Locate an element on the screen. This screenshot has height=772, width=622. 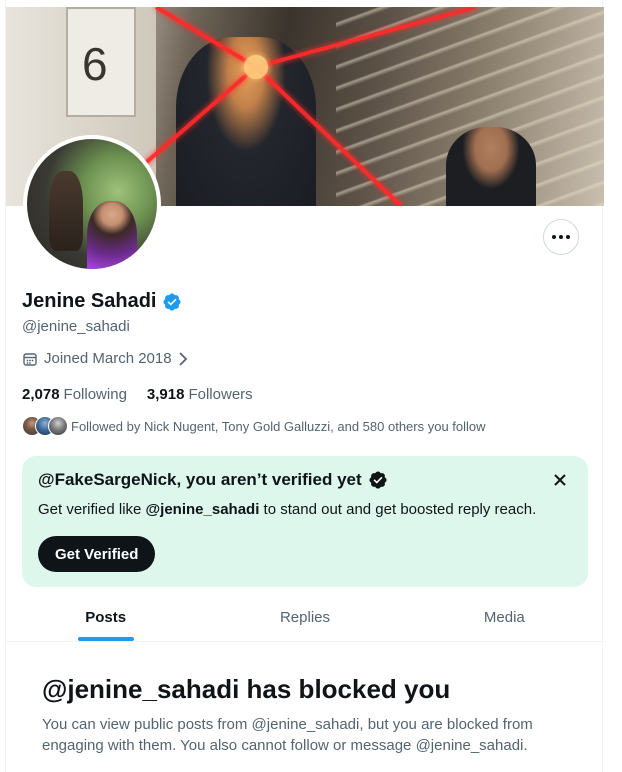
avatar is located at coordinates (92, 204).